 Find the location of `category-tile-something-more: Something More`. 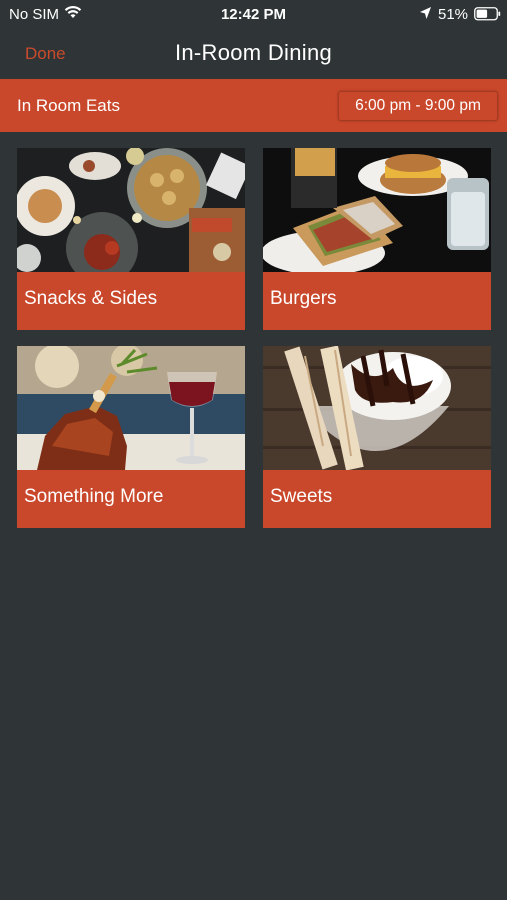

category-tile-something-more: Something More is located at coordinates (131, 437).